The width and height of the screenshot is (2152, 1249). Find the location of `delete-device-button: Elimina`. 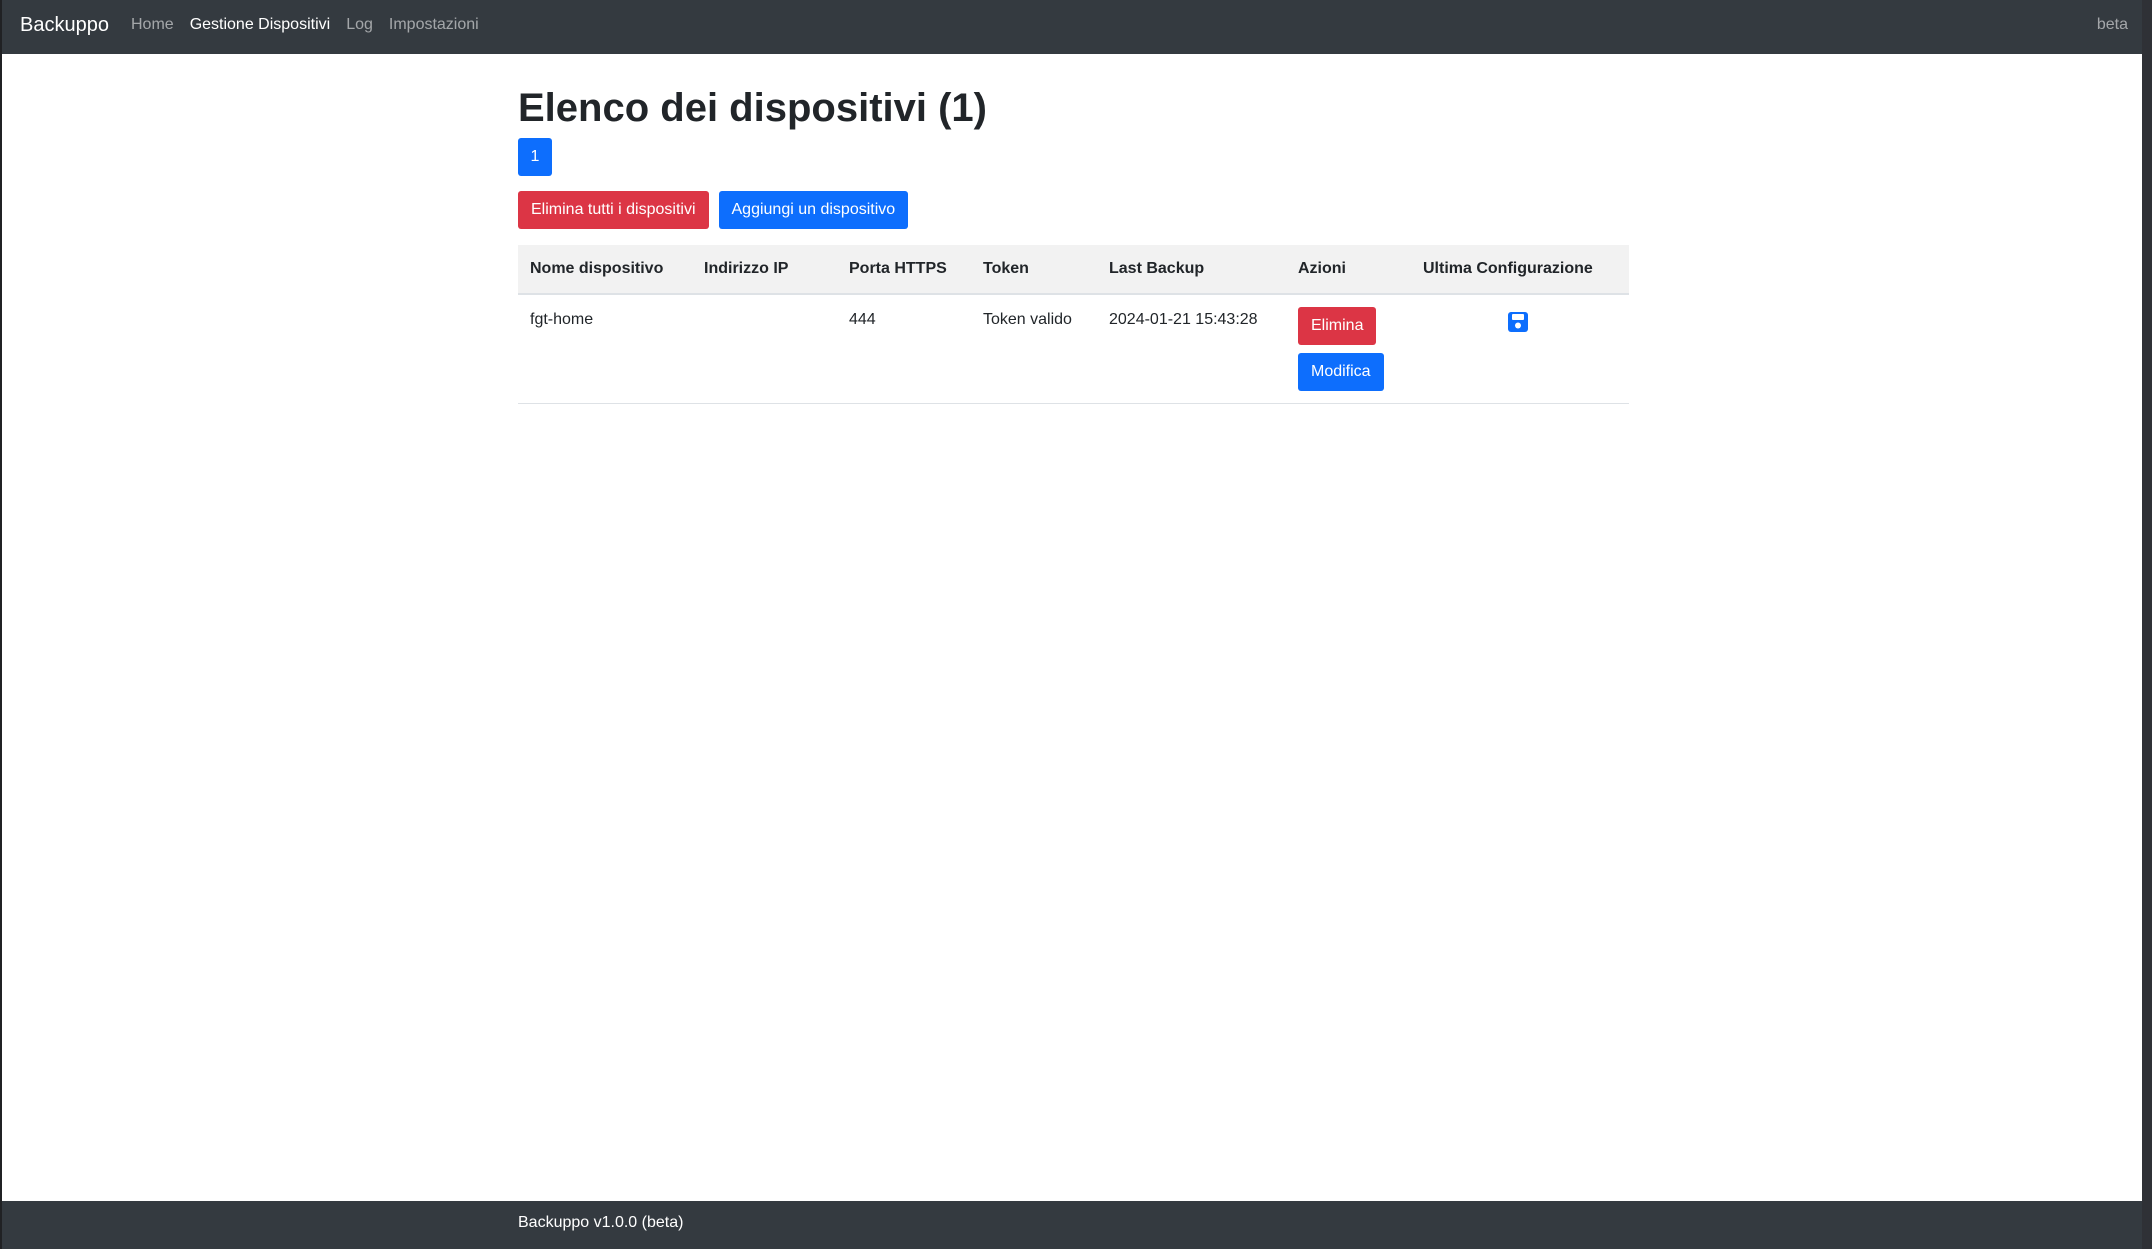

delete-device-button: Elimina is located at coordinates (1337, 326).